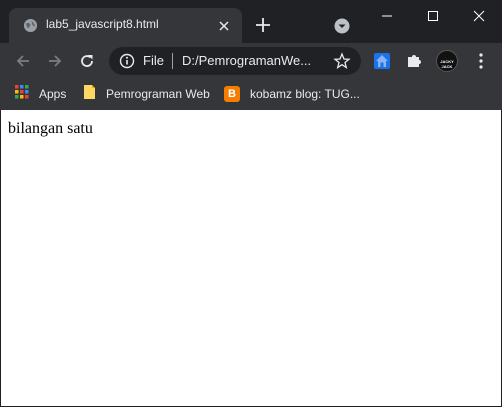 This screenshot has height=407, width=502. I want to click on toolbar: File D:/PemrogramanWe... JACKY JACK, so click(251, 61).